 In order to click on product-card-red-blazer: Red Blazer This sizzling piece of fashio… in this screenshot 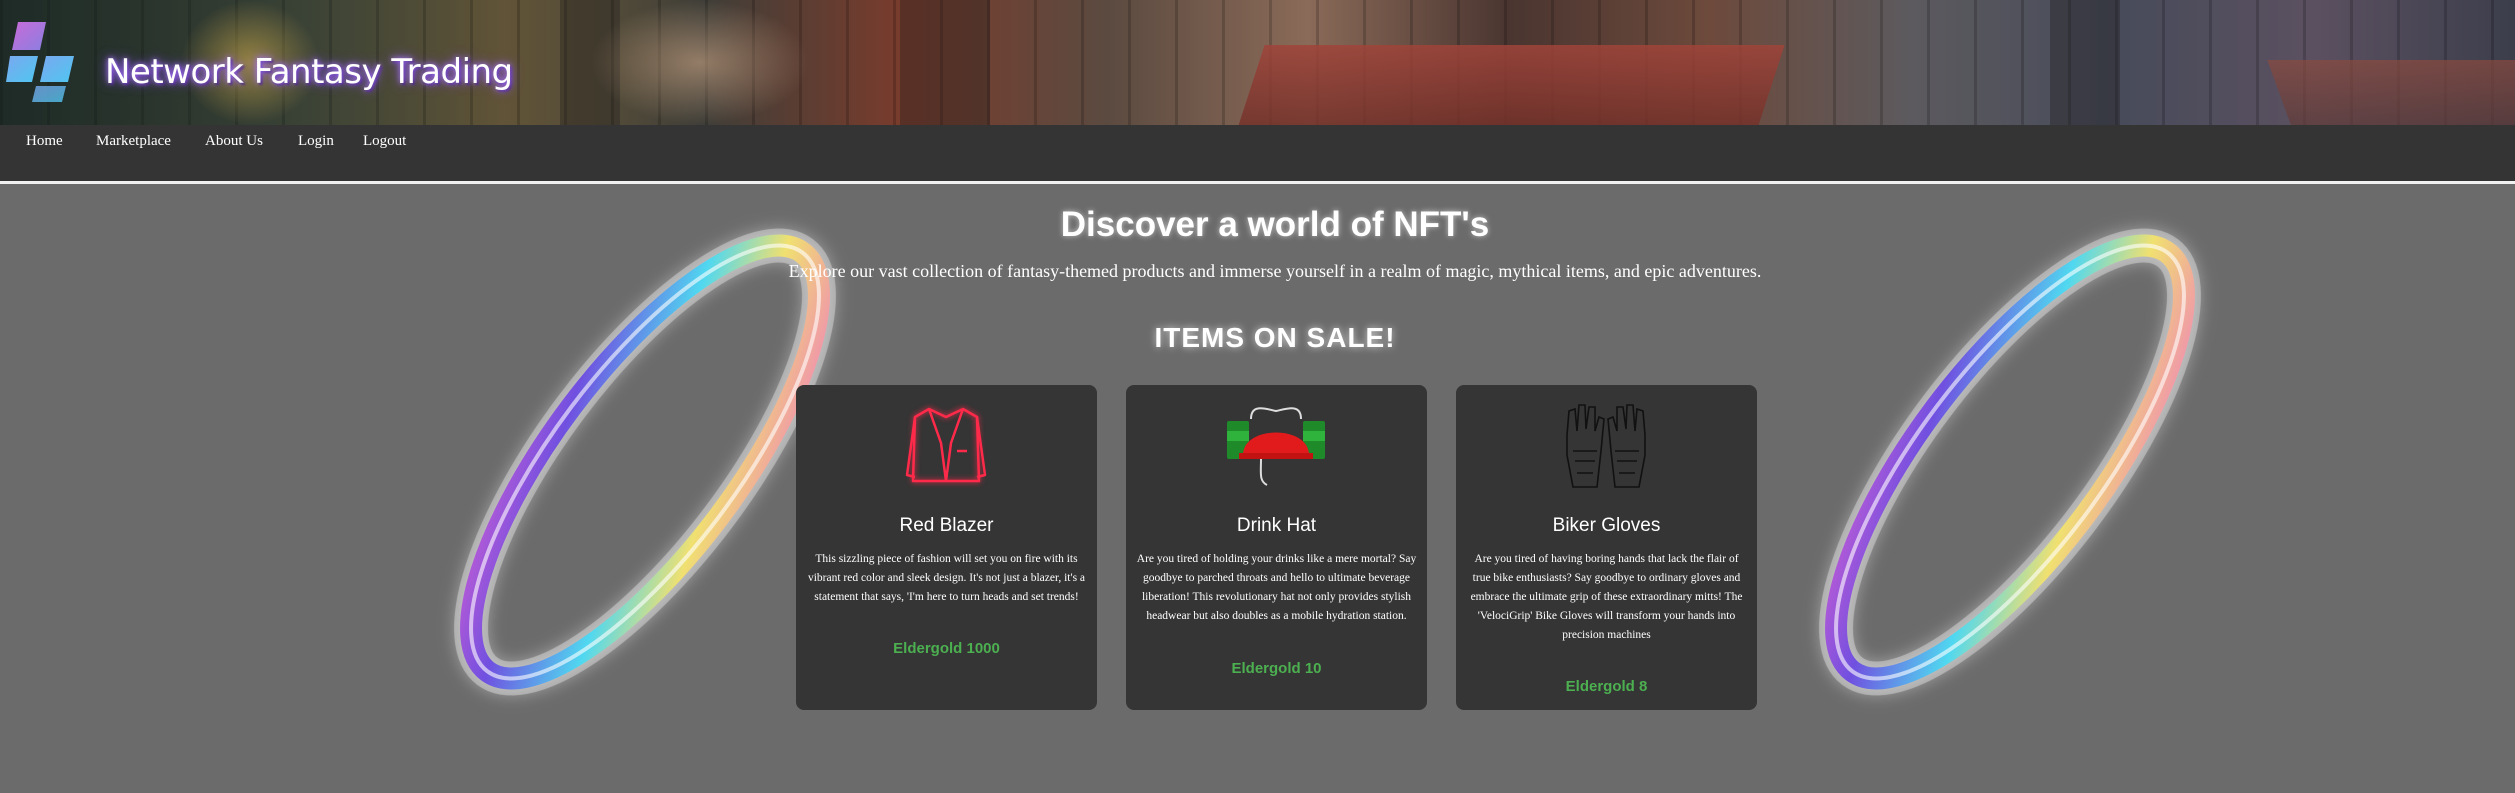, I will do `click(946, 547)`.